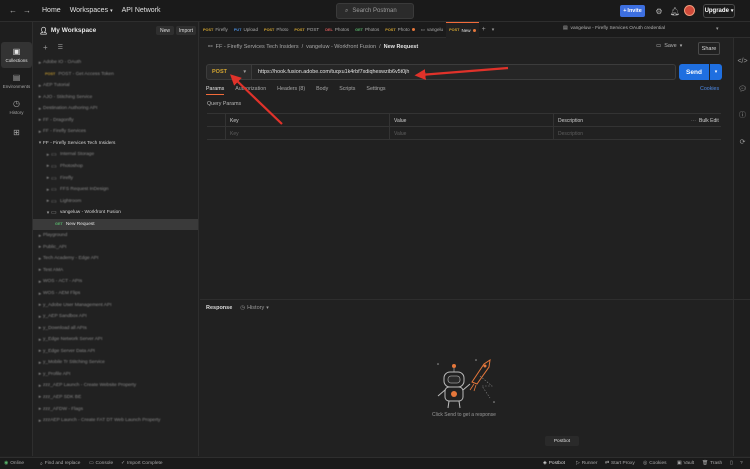 This screenshot has width=750, height=469. Describe the element at coordinates (115, 305) in the screenshot. I see `collection-item: ▸ y_Adobe User Management API` at that location.